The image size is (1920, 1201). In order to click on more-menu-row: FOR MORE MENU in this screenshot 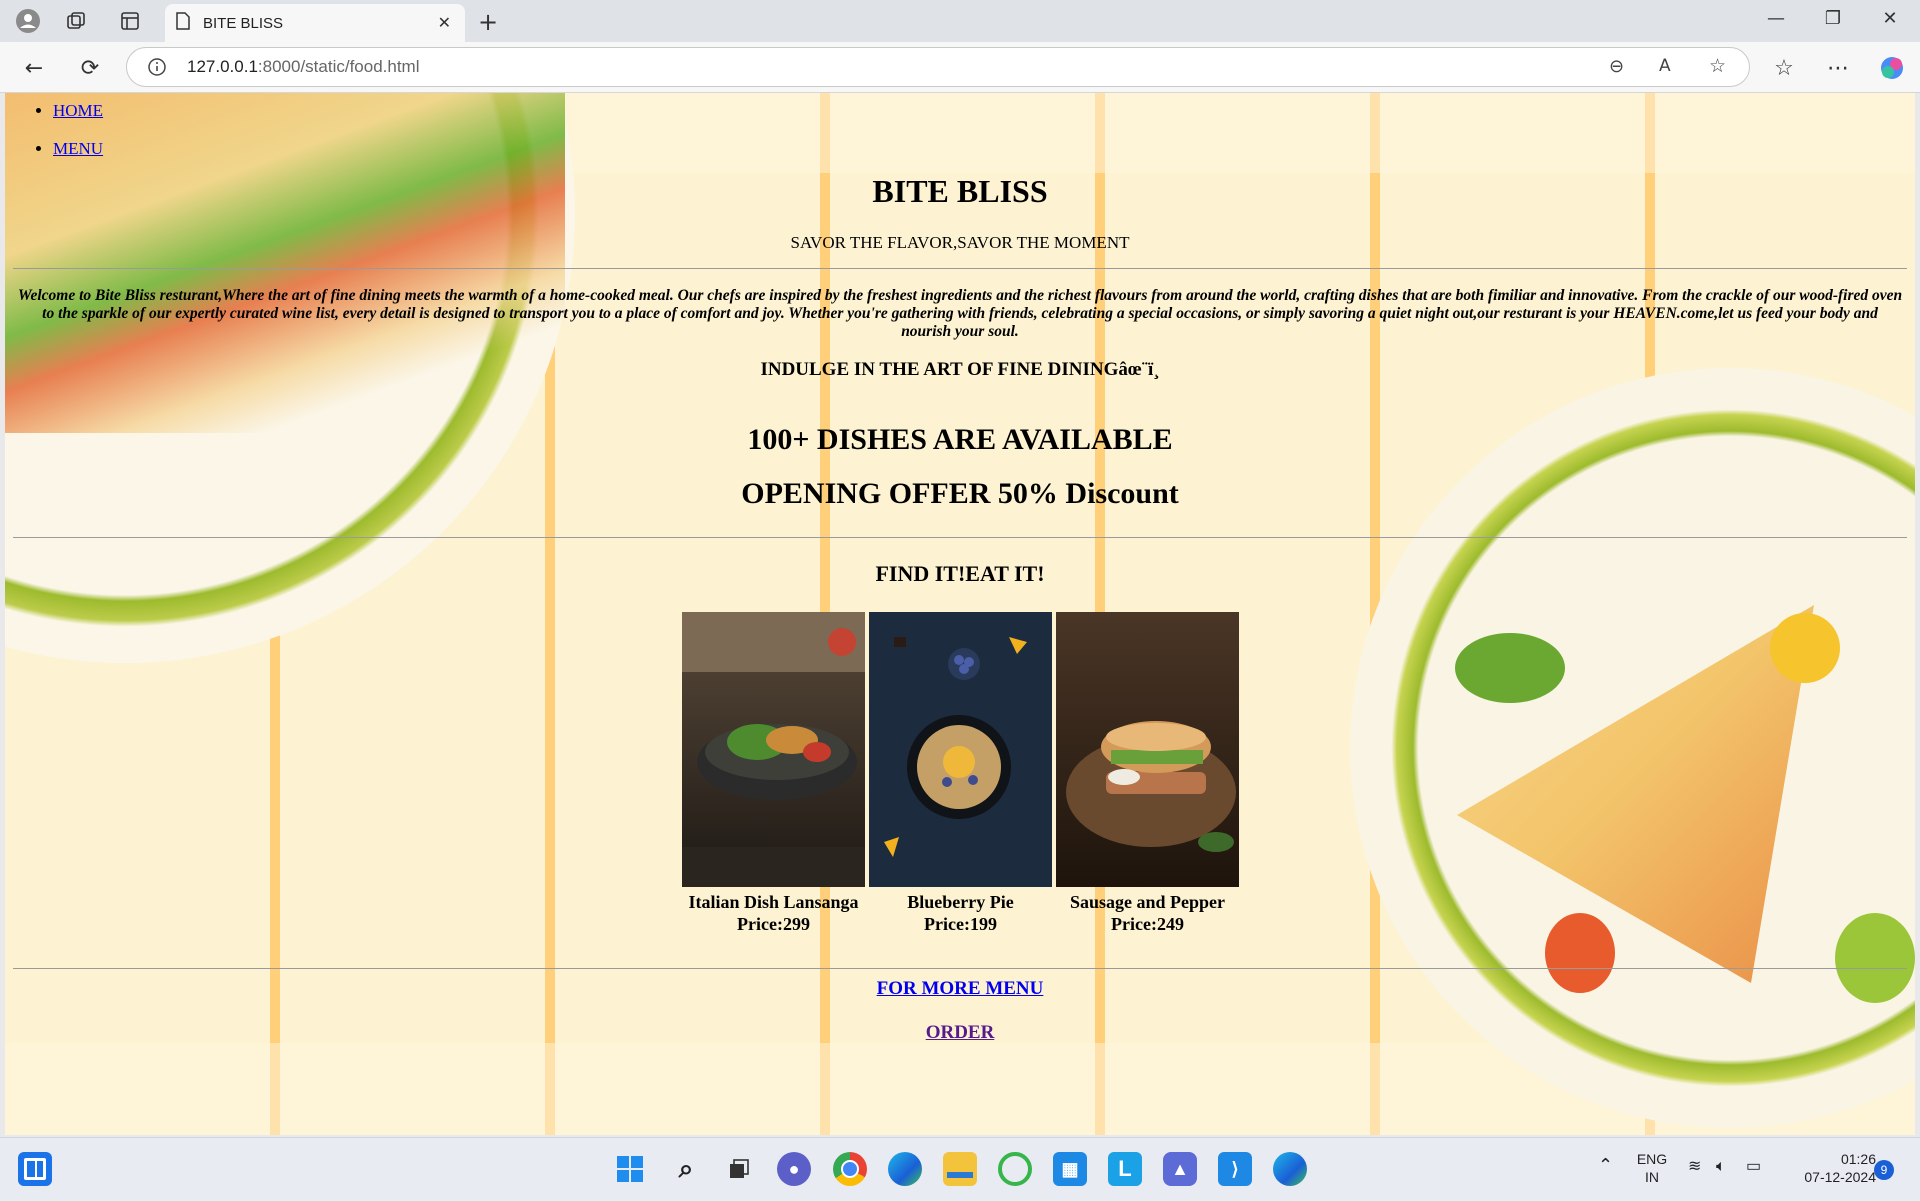, I will do `click(960, 989)`.